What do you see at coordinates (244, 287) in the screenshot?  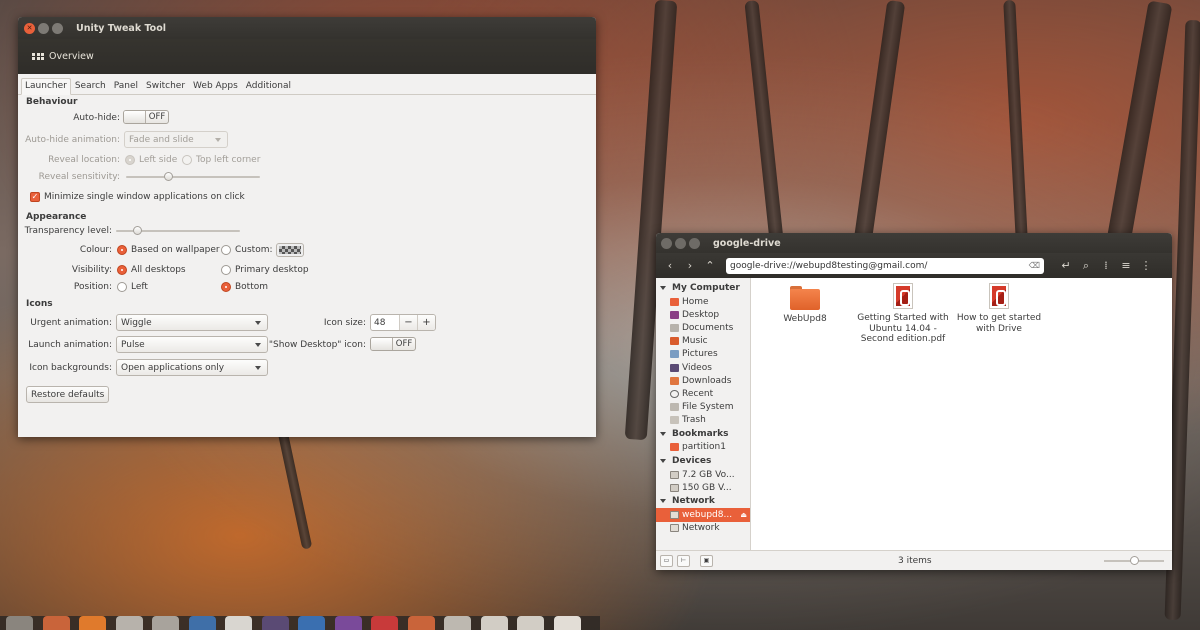 I see `position-bottom-radio: Bottom` at bounding box center [244, 287].